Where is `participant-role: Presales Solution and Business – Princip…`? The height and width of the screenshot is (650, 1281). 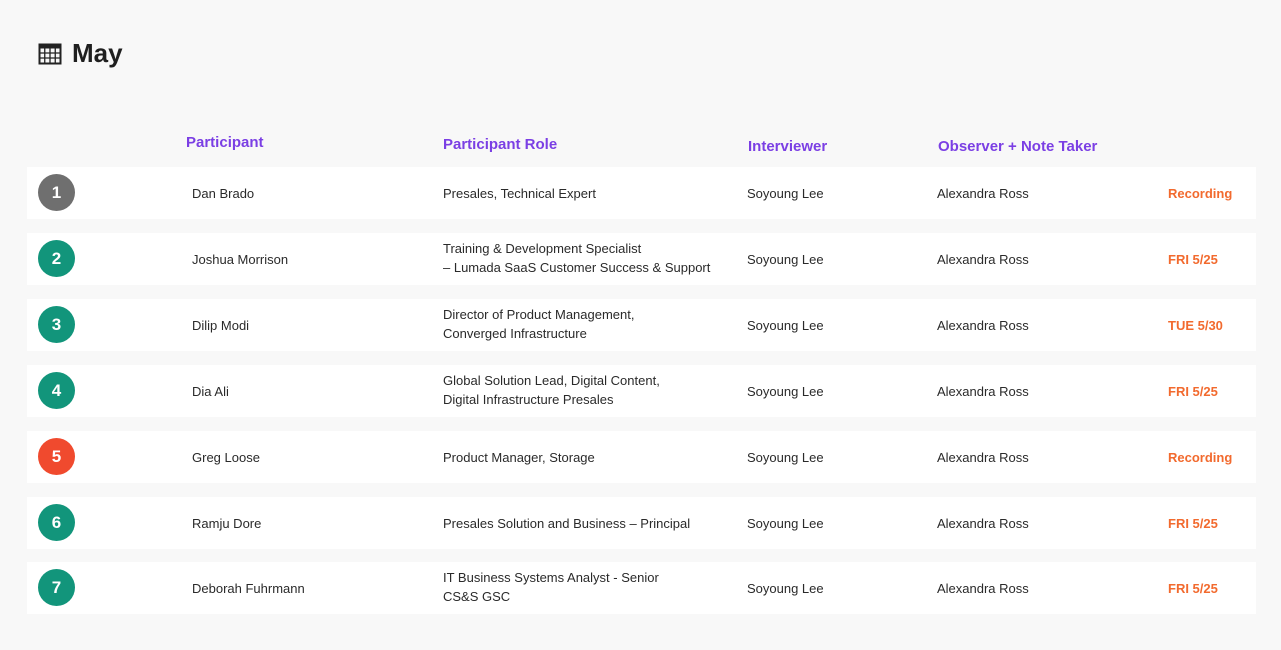 participant-role: Presales Solution and Business – Princip… is located at coordinates (566, 523).